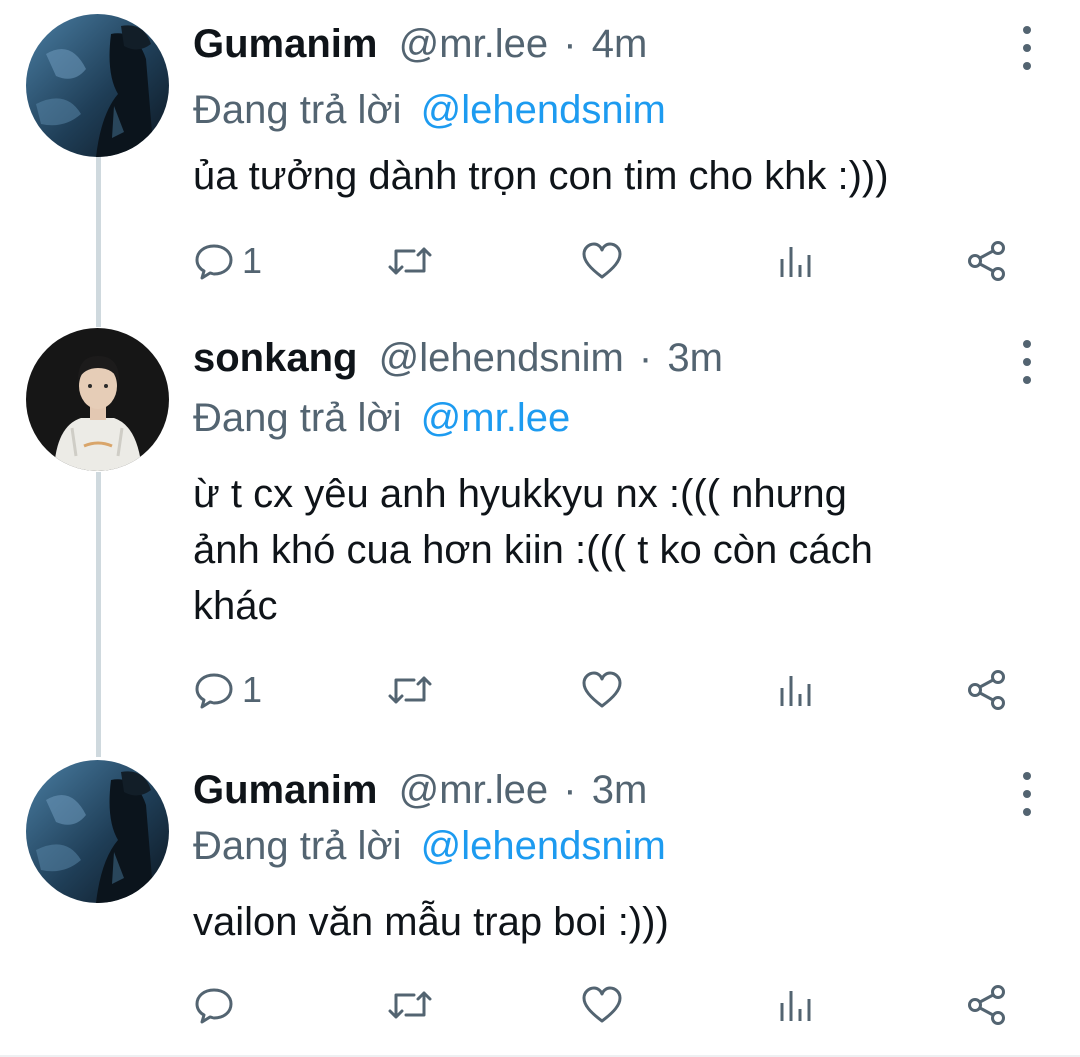  I want to click on replying-to: Đang trả lời @mr.lee, so click(381, 418).